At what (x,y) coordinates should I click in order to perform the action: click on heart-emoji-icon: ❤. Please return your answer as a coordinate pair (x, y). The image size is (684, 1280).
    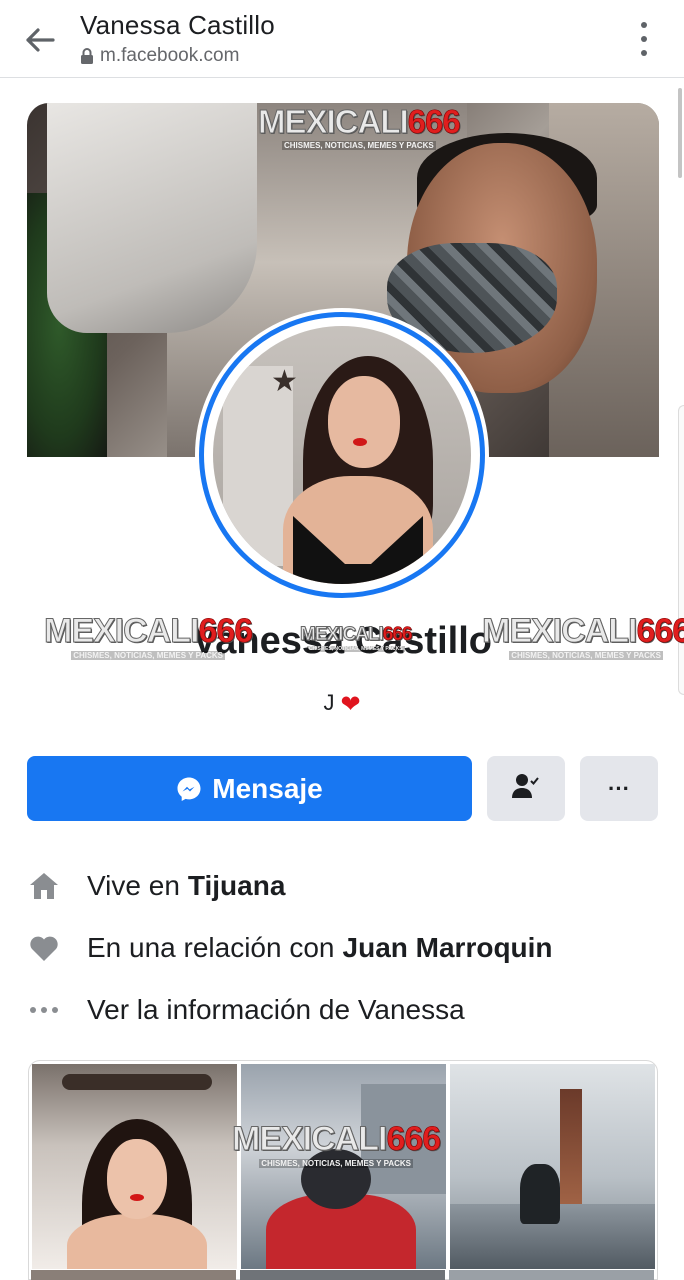
    Looking at the image, I should click on (350, 704).